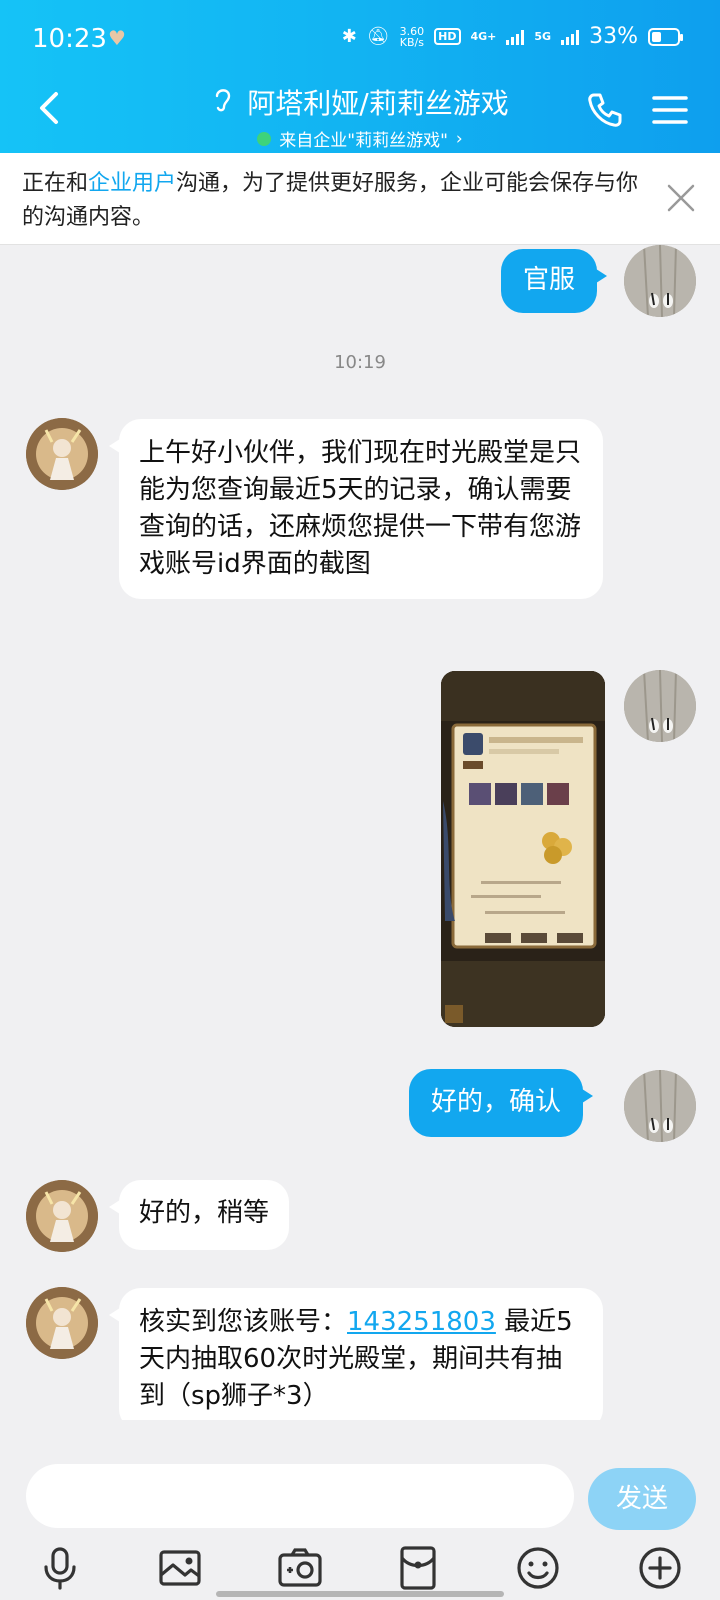 This screenshot has height=1600, width=720. I want to click on chat-title: 阿塔利娅/莉莉丝游戏, so click(378, 103).